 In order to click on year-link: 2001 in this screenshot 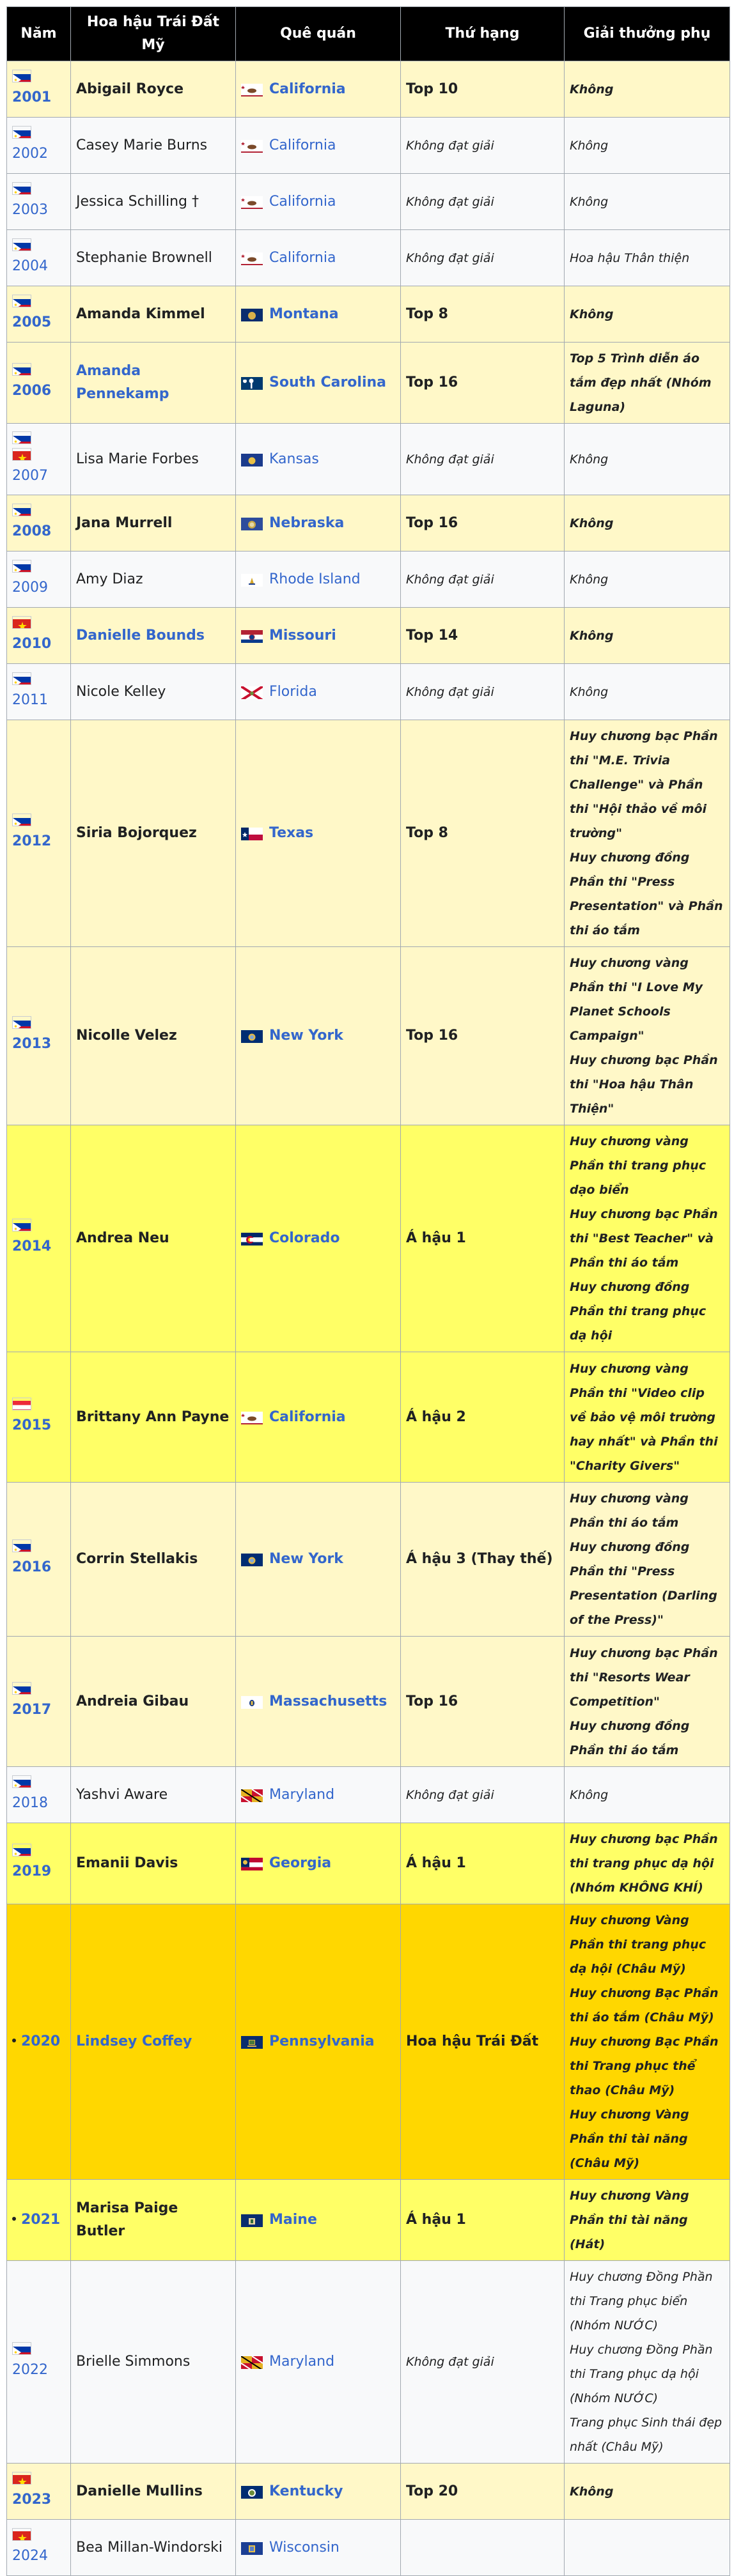, I will do `click(31, 97)`.